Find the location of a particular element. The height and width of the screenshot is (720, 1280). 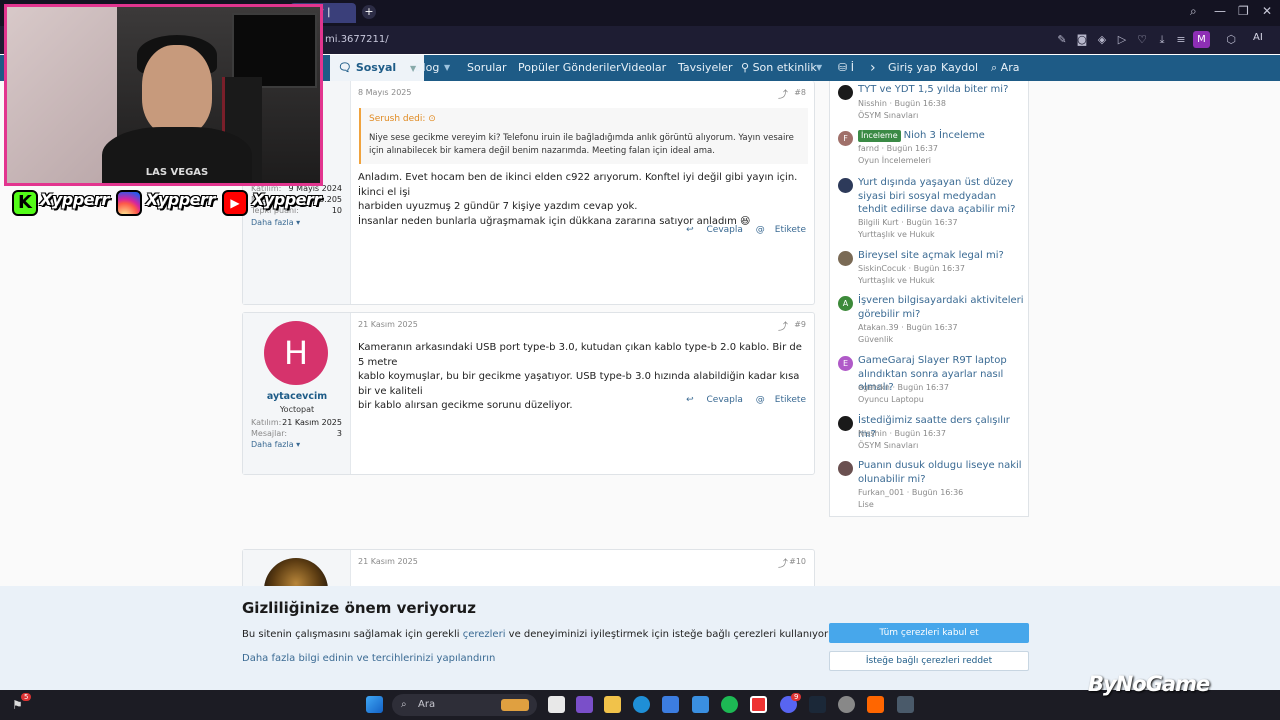

cookies-link: çerezleri is located at coordinates (484, 634).